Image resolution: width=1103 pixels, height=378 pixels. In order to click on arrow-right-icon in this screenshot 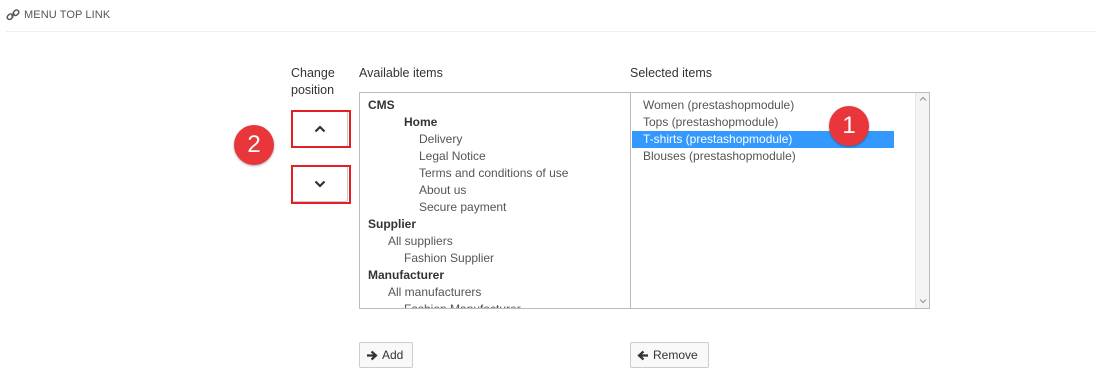, I will do `click(372, 355)`.